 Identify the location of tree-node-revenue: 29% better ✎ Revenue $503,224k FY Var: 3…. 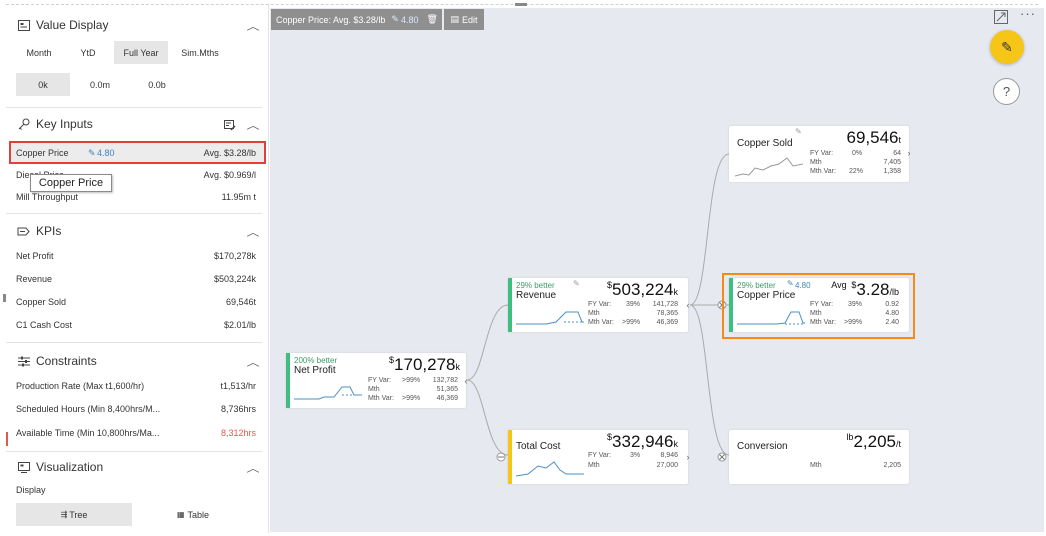
(599, 305).